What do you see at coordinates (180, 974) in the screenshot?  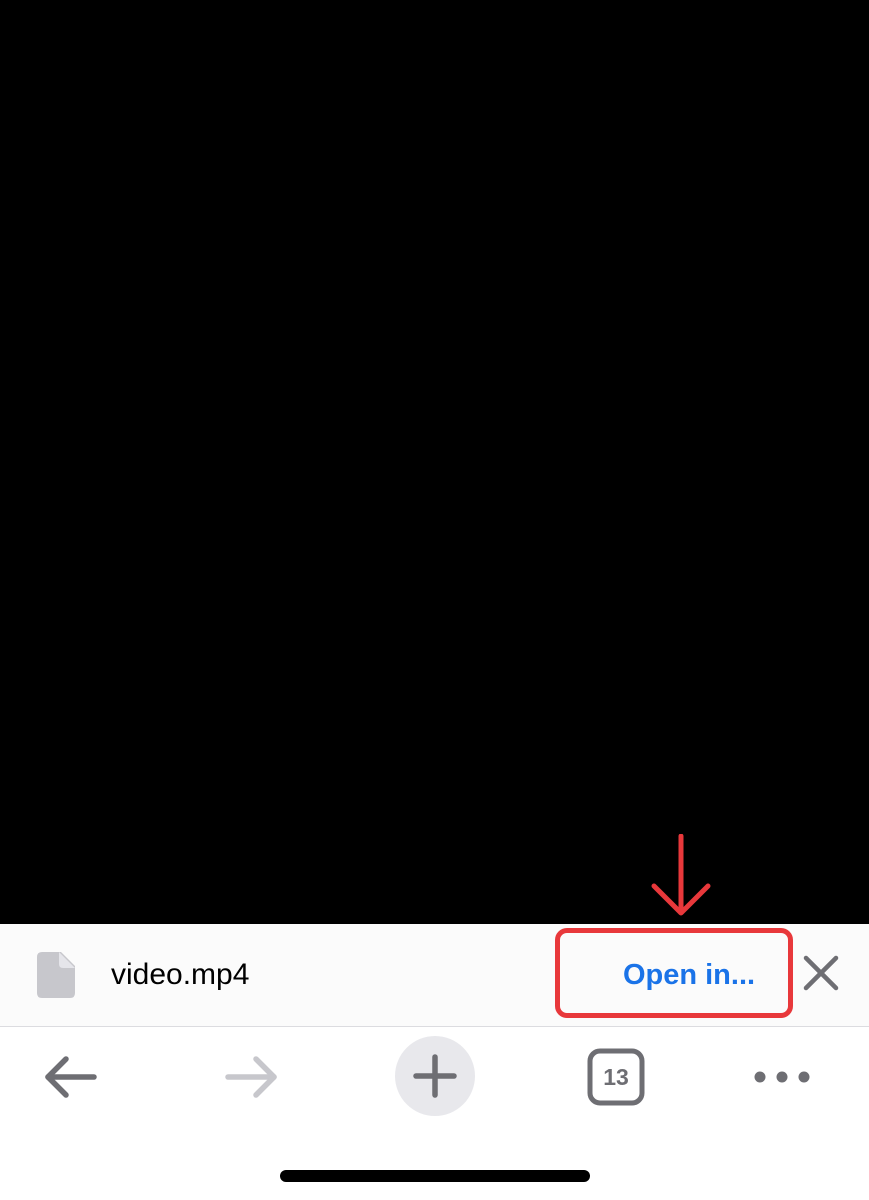 I see `download-file-name: video.mp4` at bounding box center [180, 974].